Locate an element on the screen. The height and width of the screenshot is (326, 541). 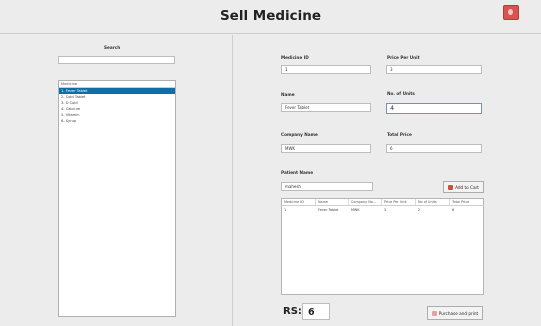
company-name-label: Company Name is located at coordinates (299, 134).